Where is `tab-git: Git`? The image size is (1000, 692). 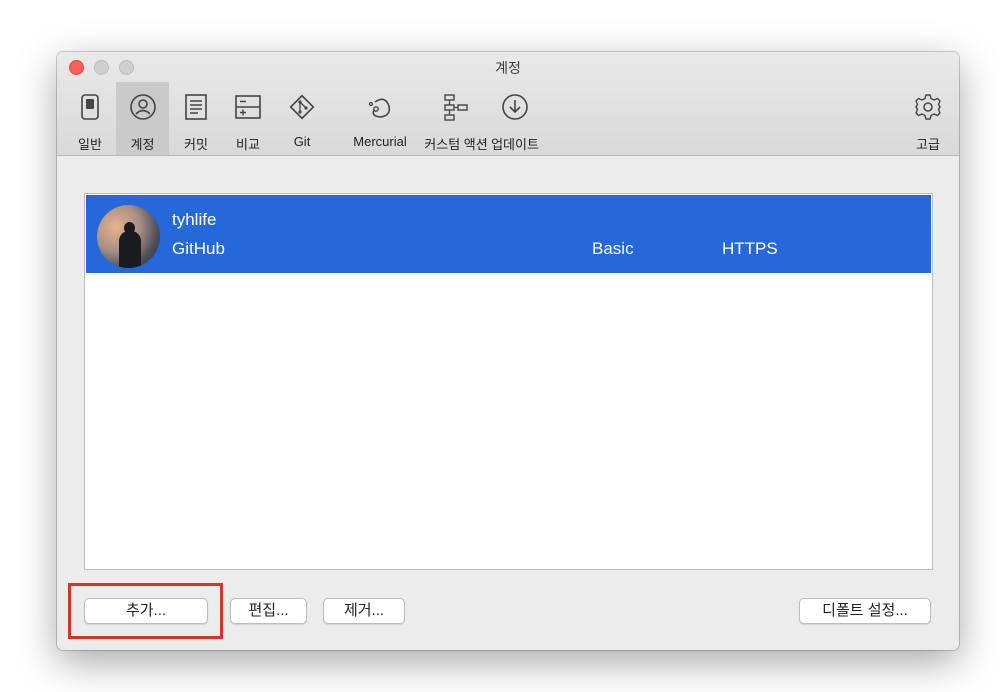
tab-git: Git is located at coordinates (302, 118).